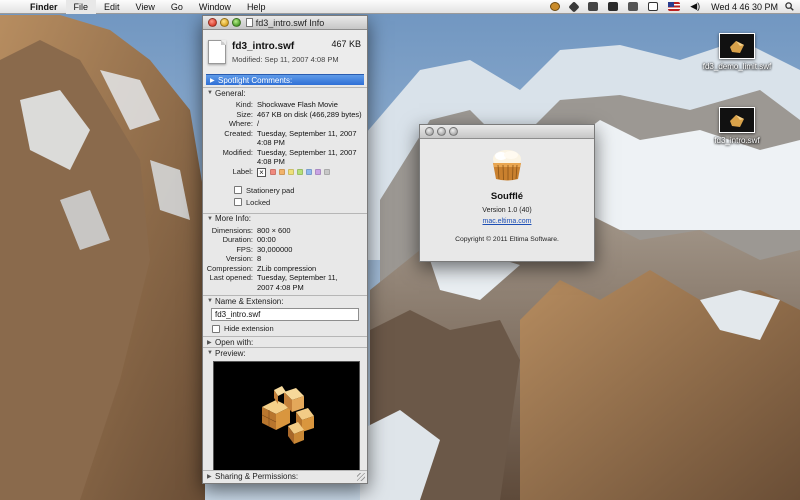 The width and height of the screenshot is (800, 500). I want to click on checkbox-label: Hide extension, so click(249, 328).